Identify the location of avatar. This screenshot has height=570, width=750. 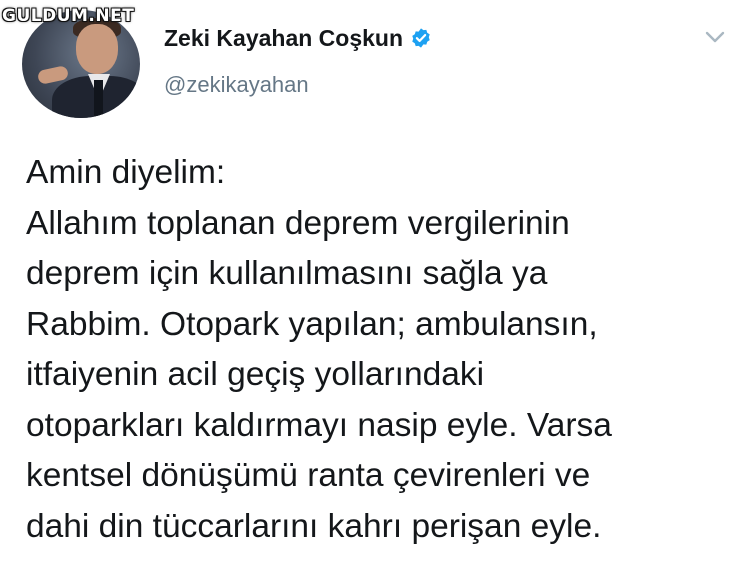
(81, 64).